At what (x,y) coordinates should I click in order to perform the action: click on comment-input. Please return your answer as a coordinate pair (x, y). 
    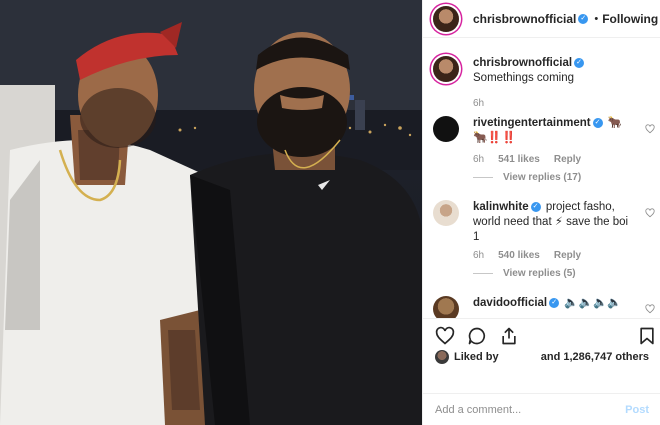
    Looking at the image, I should click on (530, 409).